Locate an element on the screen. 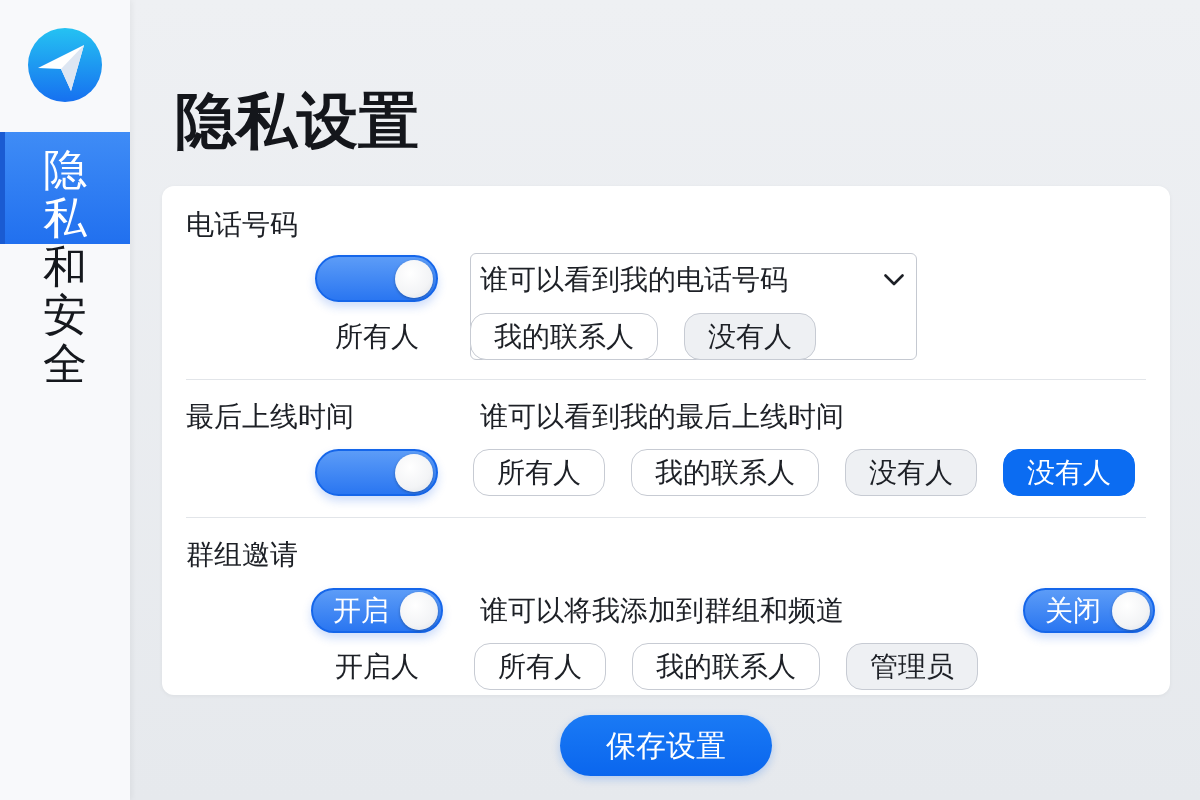 This screenshot has width=1200, height=800. chevron-down-icon is located at coordinates (894, 280).